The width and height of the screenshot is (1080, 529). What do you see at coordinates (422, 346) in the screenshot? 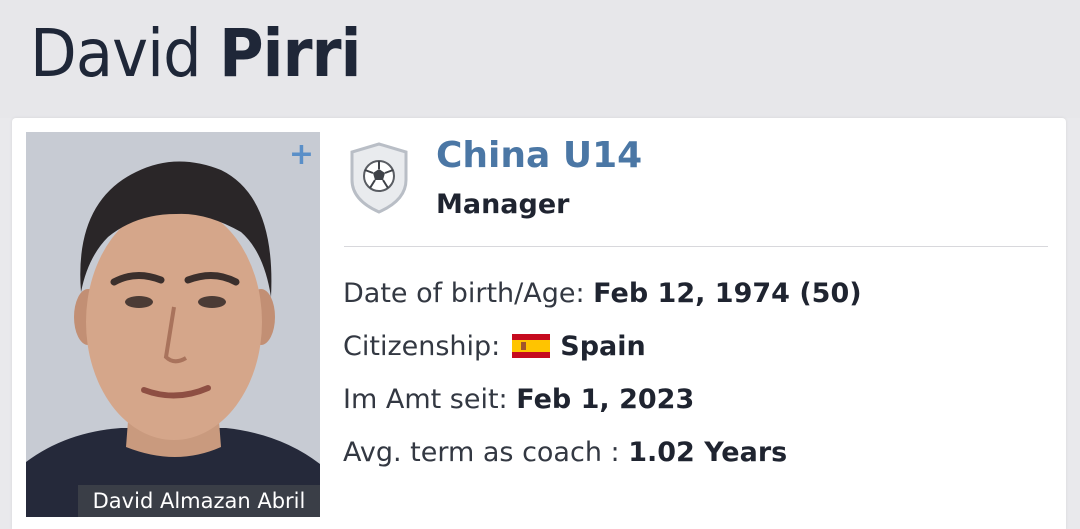
I see `citizenship-label: Citizenship:` at bounding box center [422, 346].